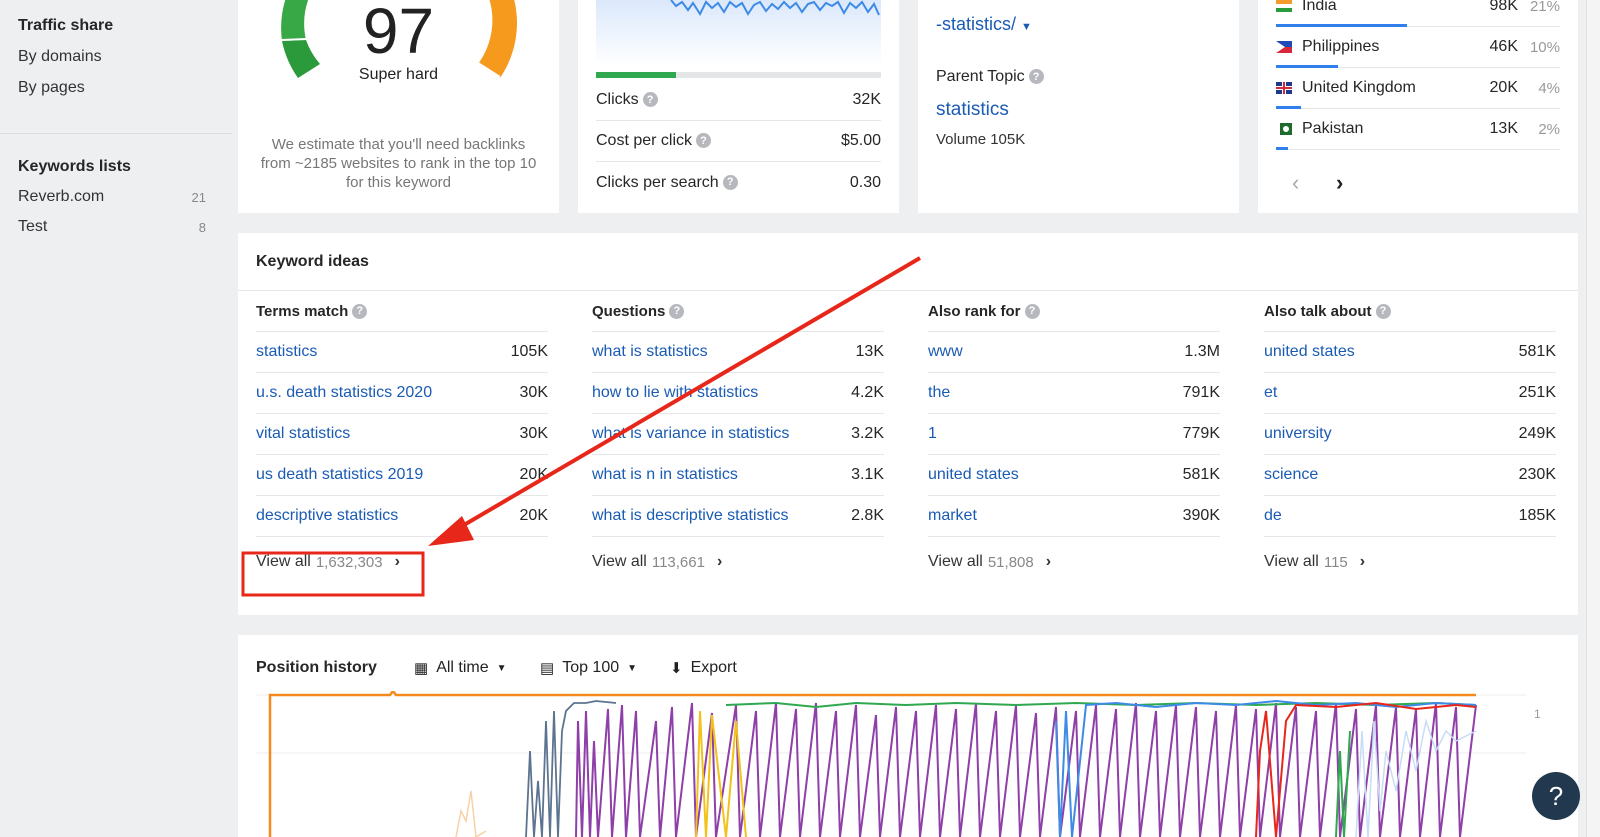  Describe the element at coordinates (402, 516) in the screenshot. I see `keyword-row: descriptive statistics 20K` at that location.